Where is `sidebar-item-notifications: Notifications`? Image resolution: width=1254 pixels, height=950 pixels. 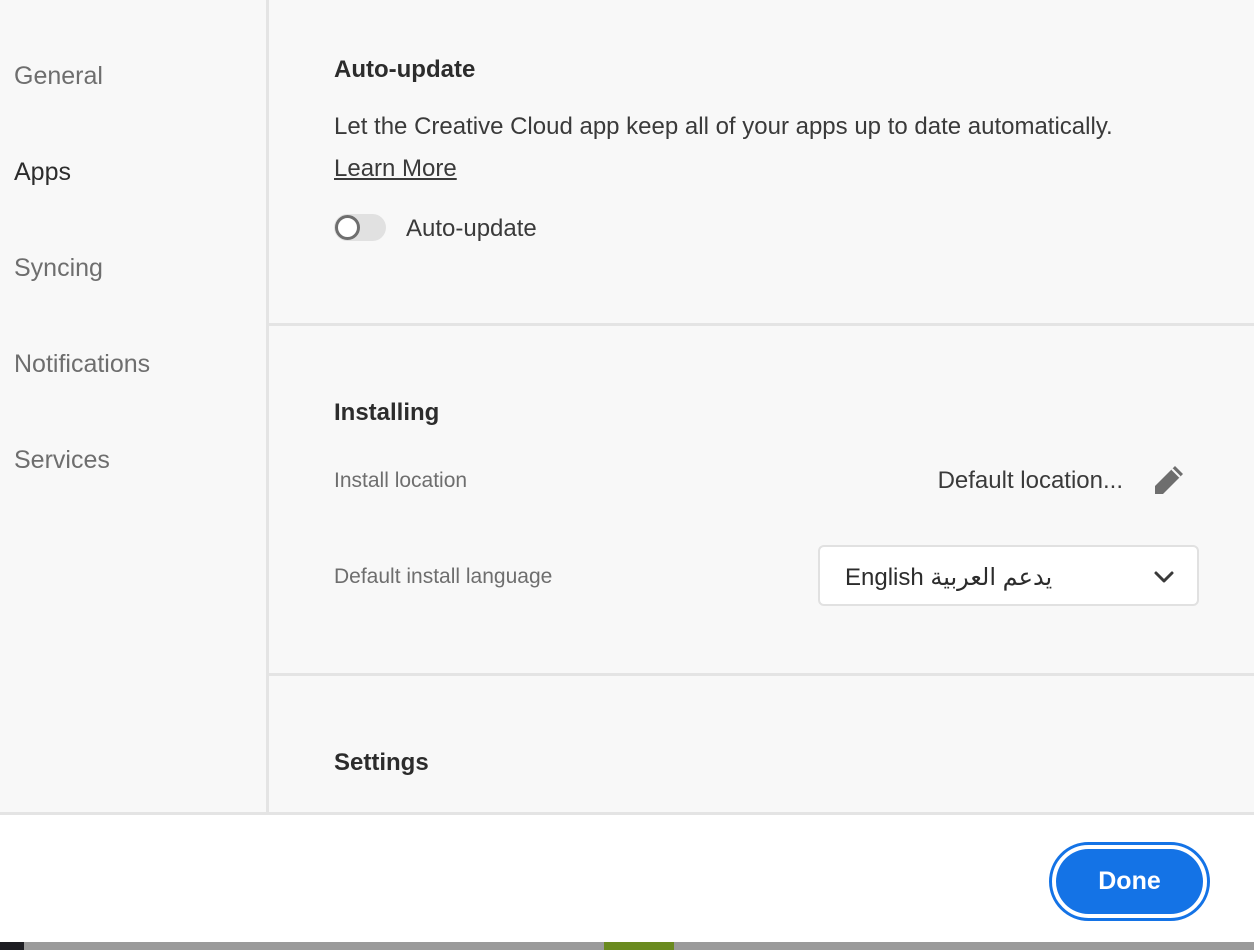
sidebar-item-notifications: Notifications is located at coordinates (82, 364).